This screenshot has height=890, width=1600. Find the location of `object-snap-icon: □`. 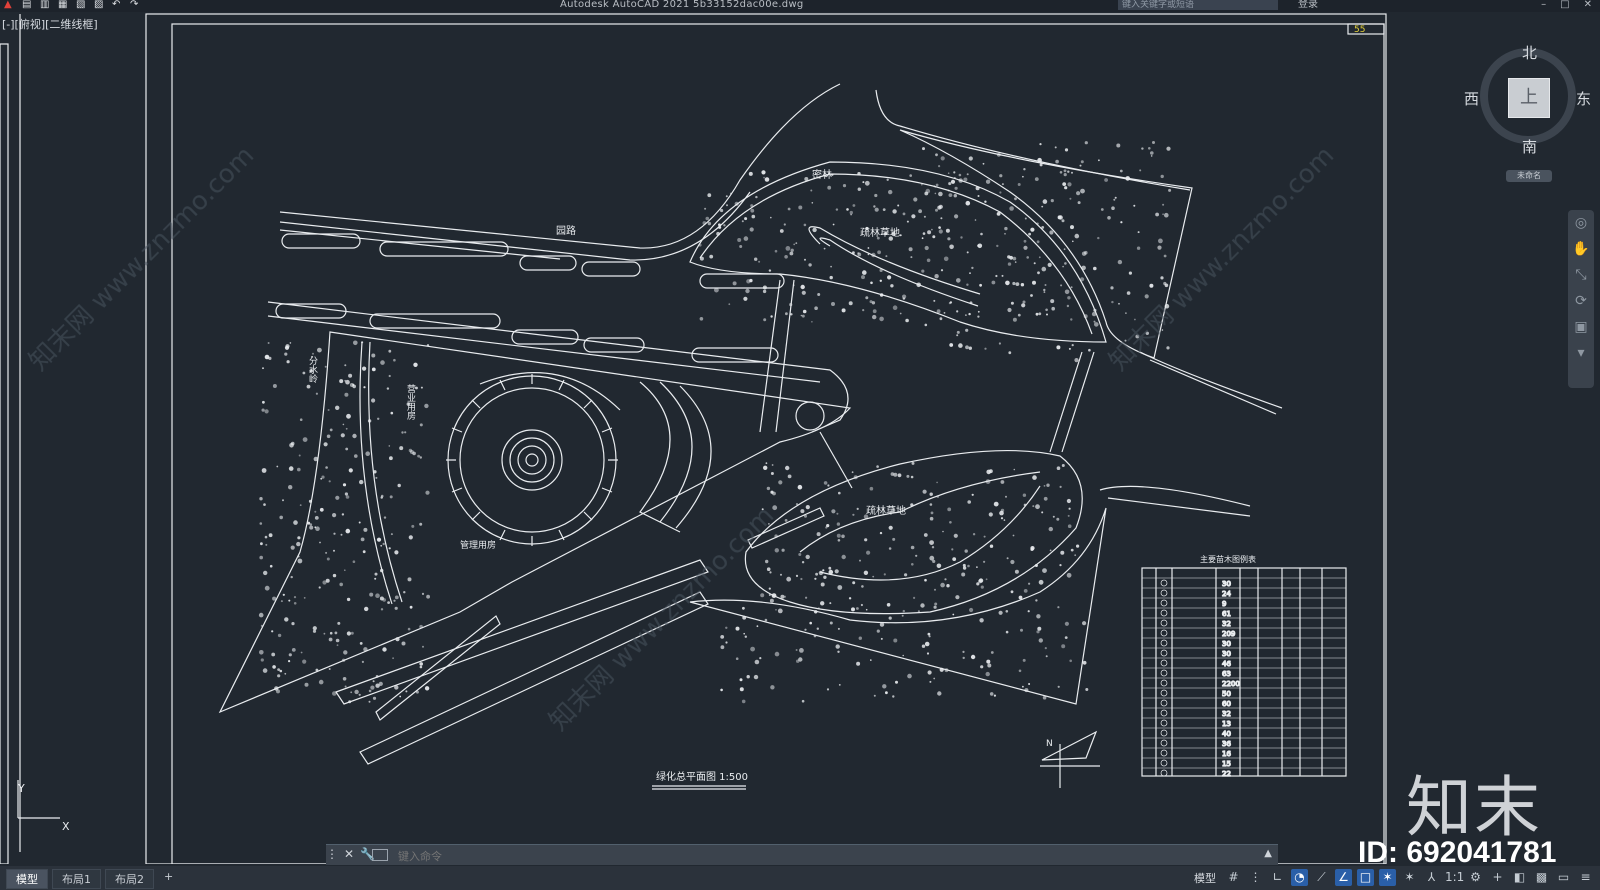

object-snap-icon: □ is located at coordinates (1365, 877).